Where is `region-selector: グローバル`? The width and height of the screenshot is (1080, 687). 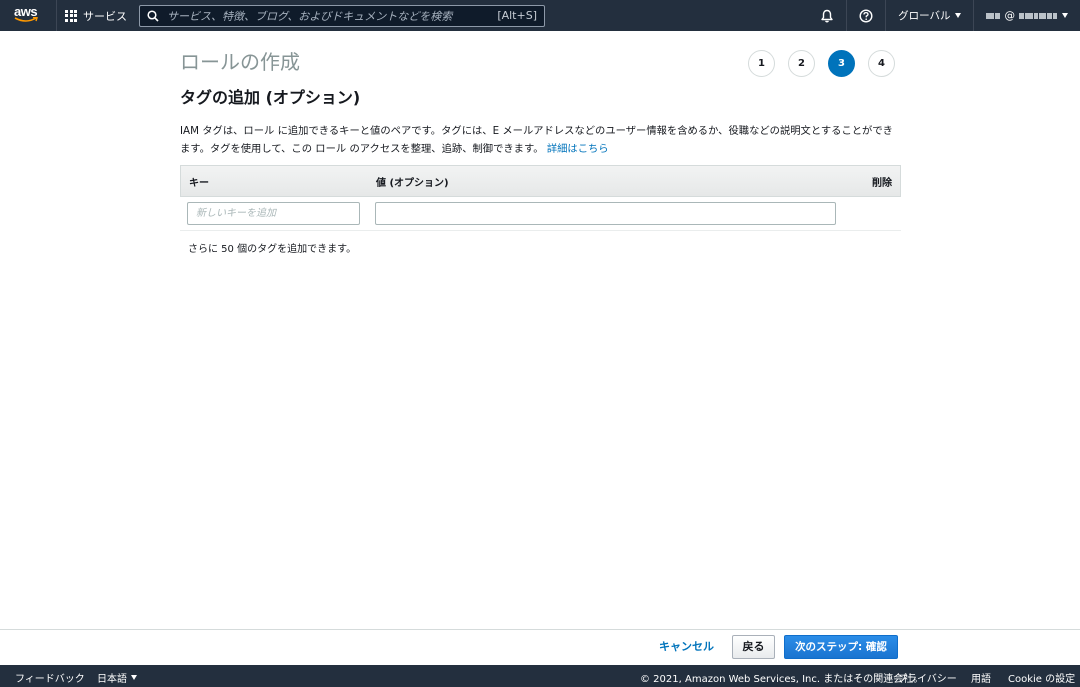
region-selector: グローバル is located at coordinates (928, 15).